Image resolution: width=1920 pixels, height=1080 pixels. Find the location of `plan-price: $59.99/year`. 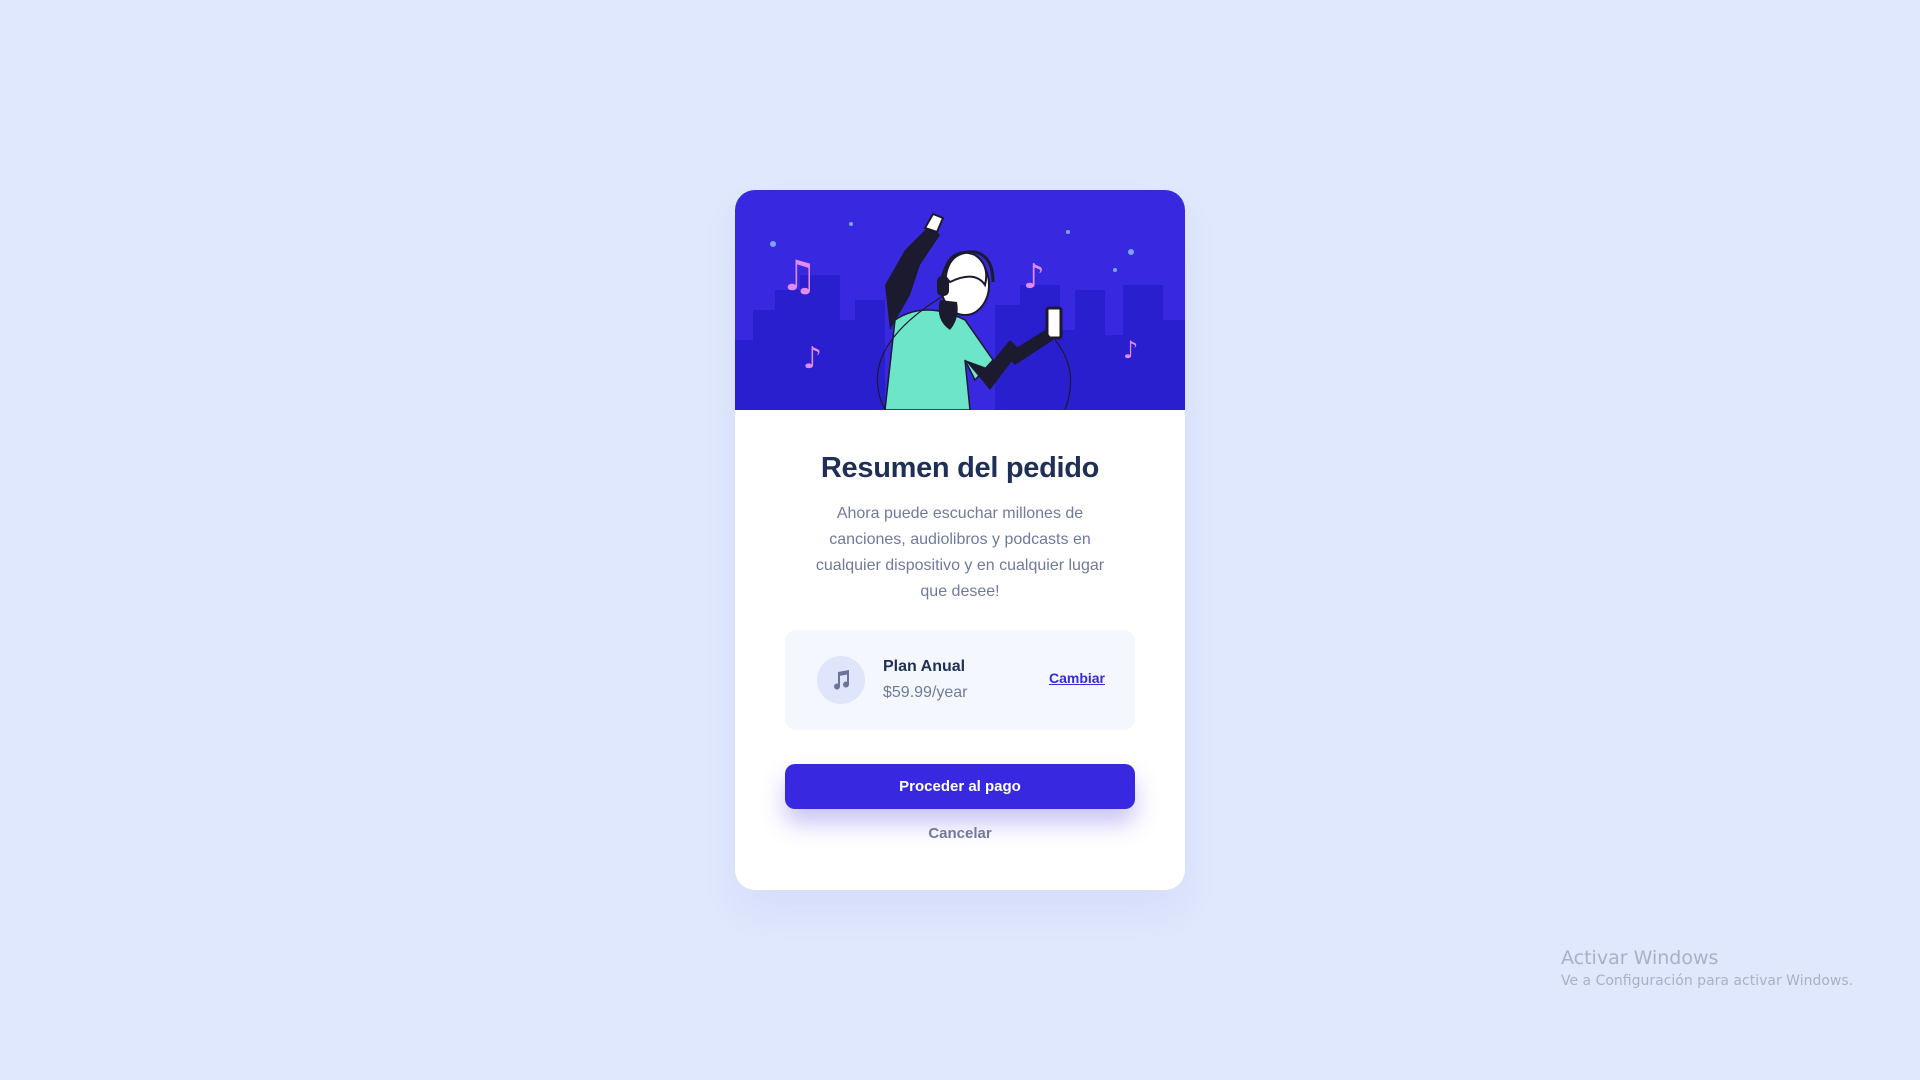

plan-price: $59.99/year is located at coordinates (925, 692).